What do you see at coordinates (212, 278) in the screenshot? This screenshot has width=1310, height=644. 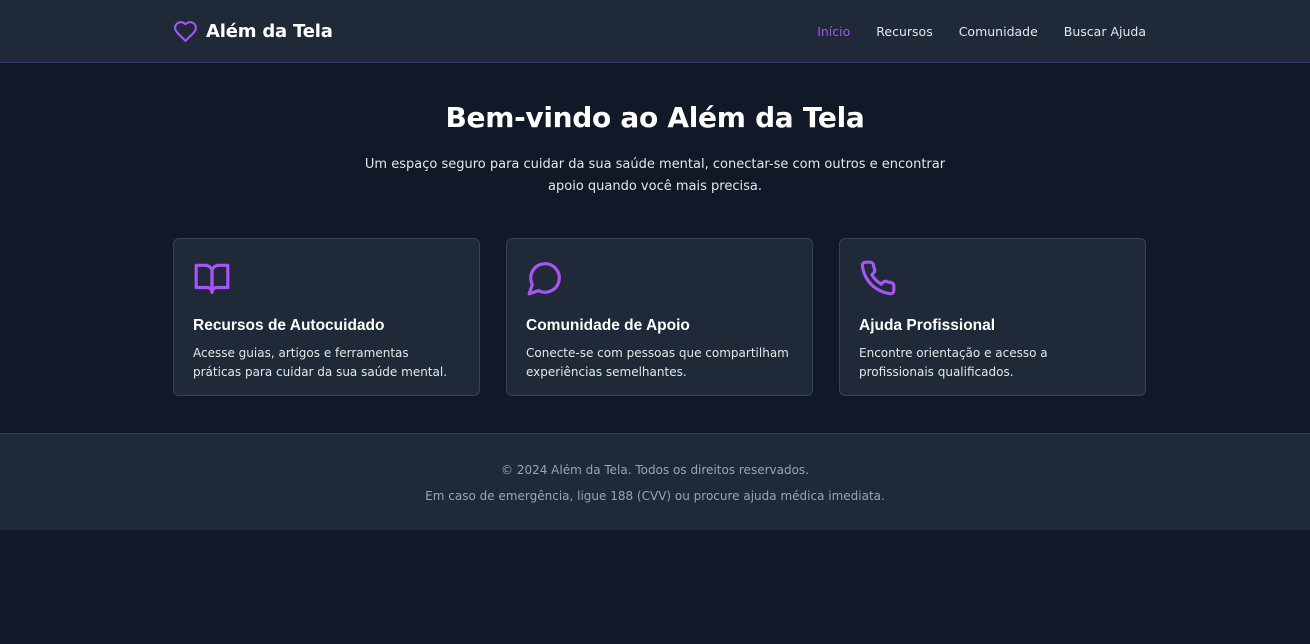 I see `book-icon` at bounding box center [212, 278].